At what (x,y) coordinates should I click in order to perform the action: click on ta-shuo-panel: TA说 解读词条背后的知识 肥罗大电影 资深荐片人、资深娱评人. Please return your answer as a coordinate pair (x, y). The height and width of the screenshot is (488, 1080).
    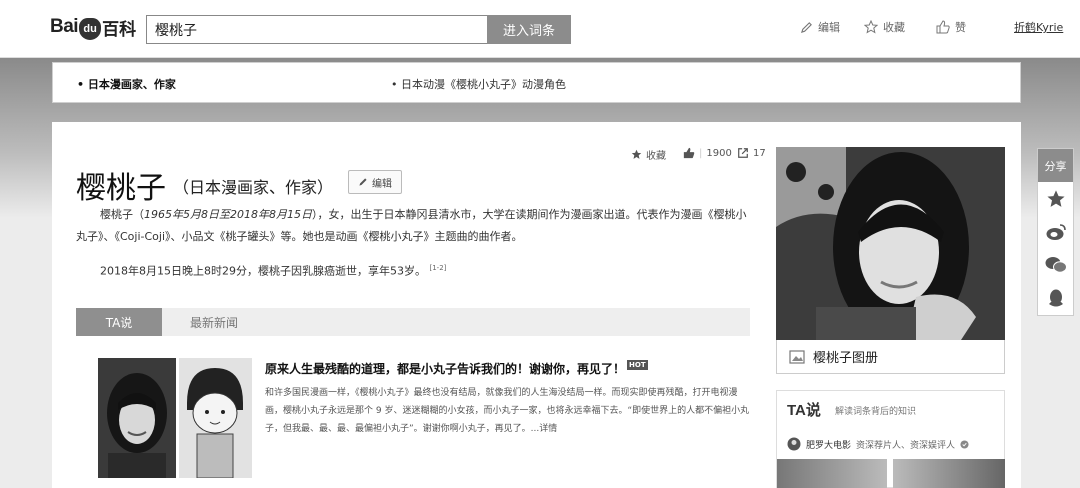
    Looking at the image, I should click on (890, 439).